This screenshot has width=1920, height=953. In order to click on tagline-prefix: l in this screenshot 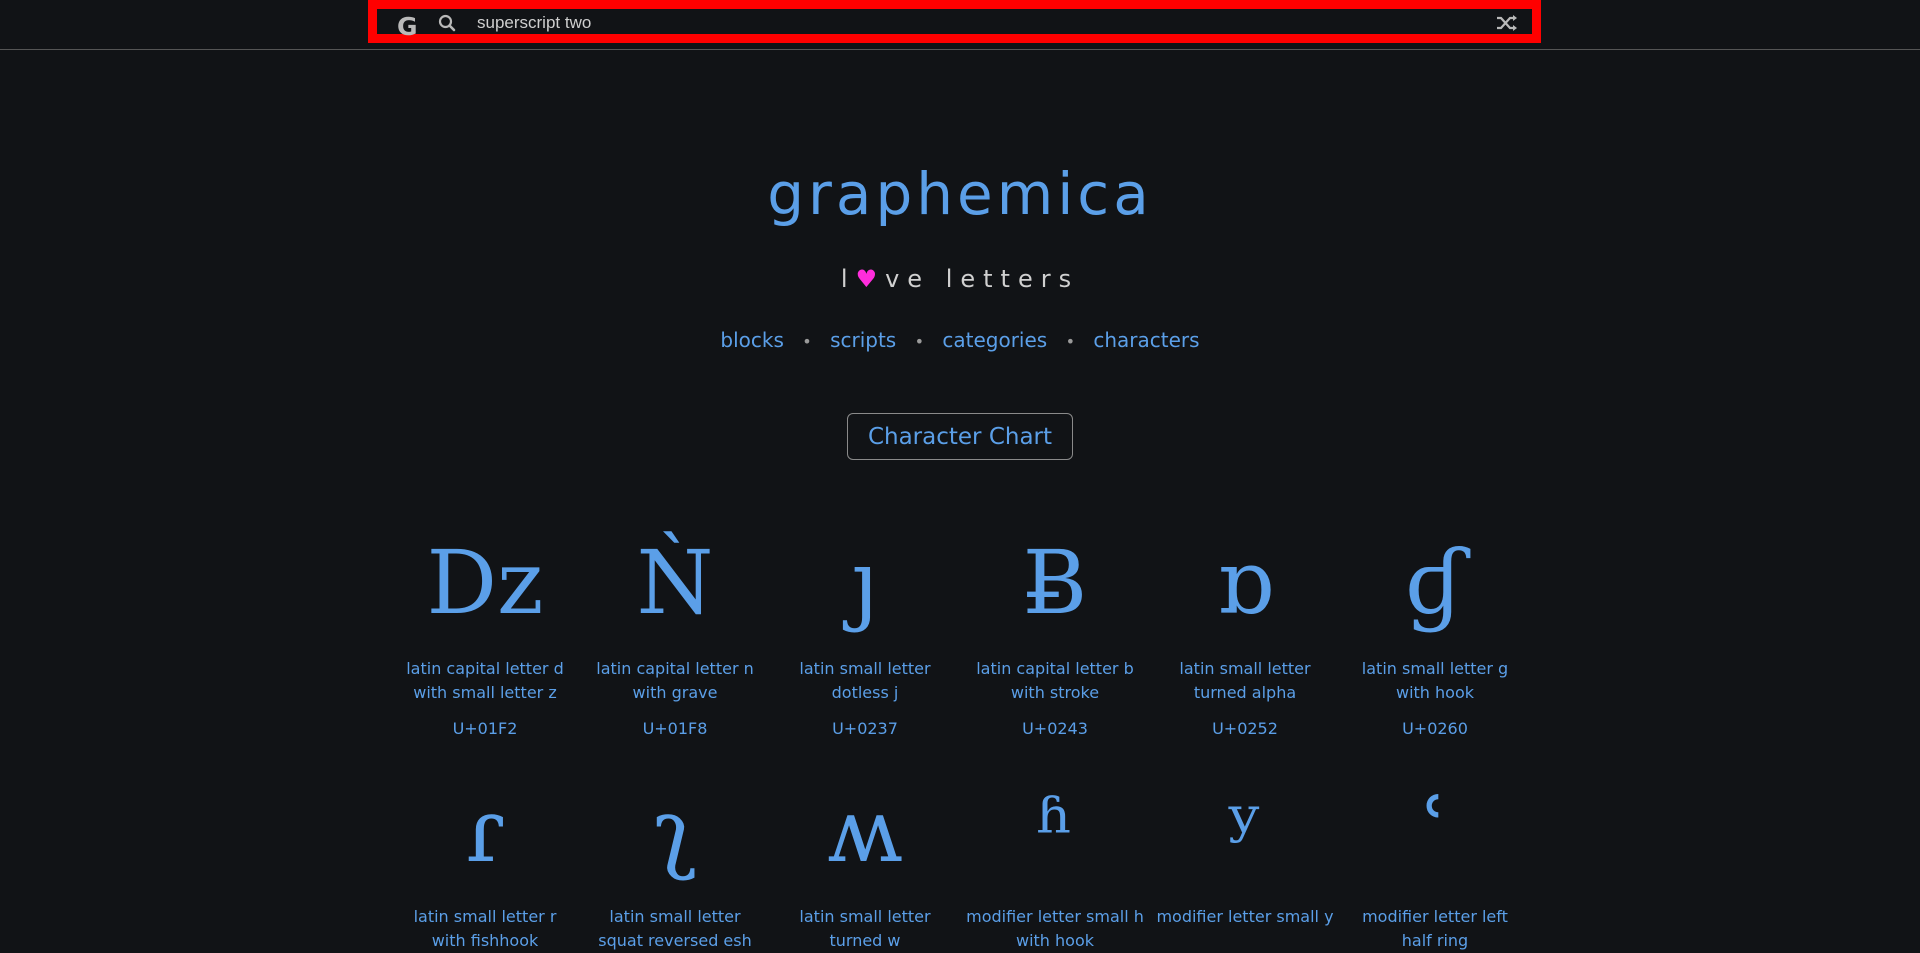, I will do `click(848, 279)`.